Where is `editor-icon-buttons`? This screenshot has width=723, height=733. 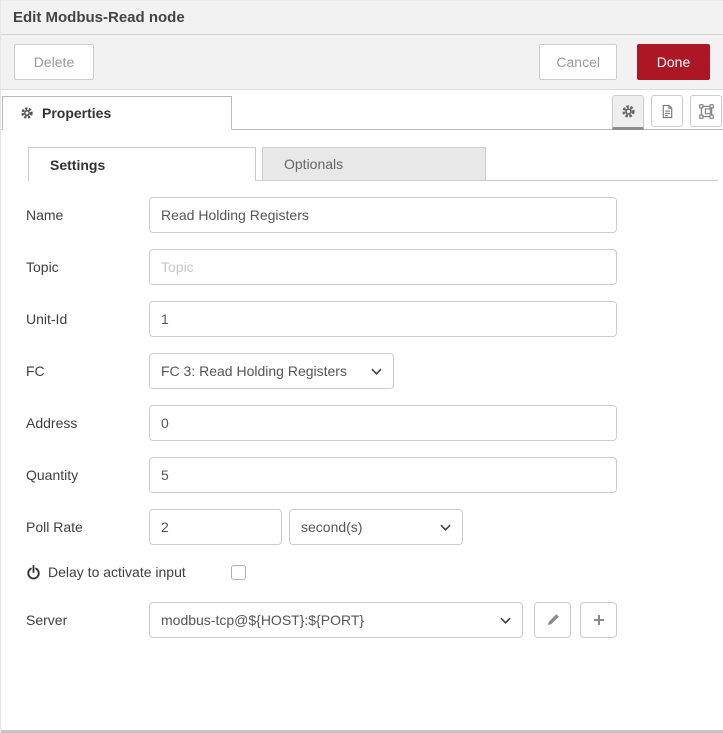
editor-icon-buttons is located at coordinates (667, 112).